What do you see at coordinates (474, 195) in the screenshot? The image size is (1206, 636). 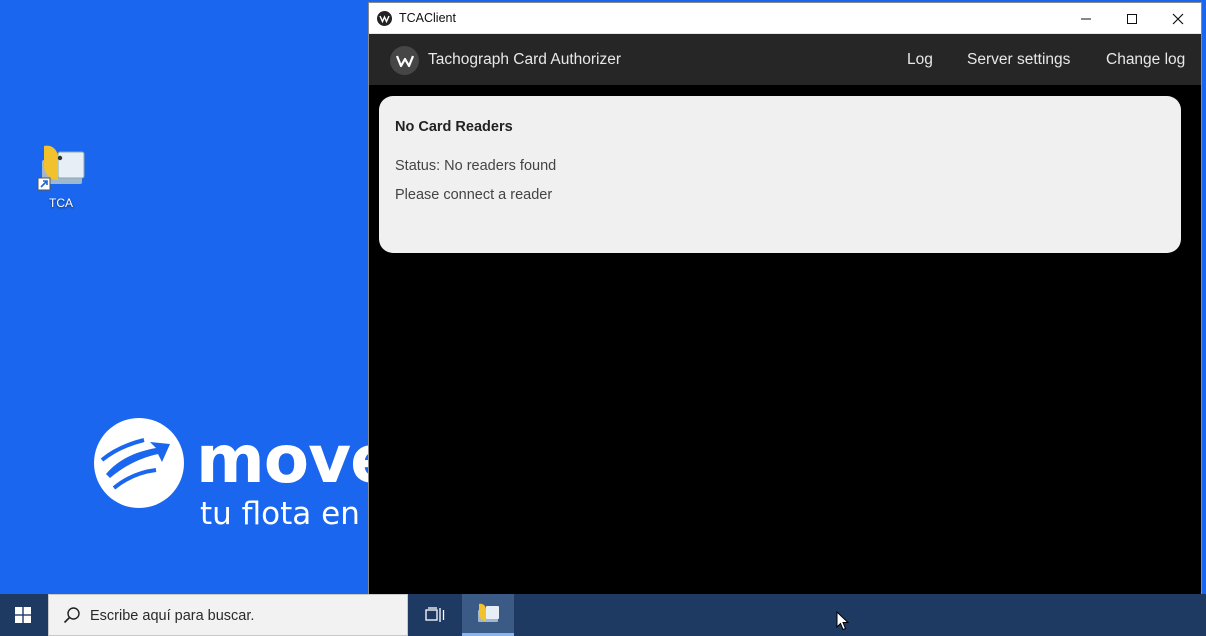 I see `connect-message: Please connect a reader` at bounding box center [474, 195].